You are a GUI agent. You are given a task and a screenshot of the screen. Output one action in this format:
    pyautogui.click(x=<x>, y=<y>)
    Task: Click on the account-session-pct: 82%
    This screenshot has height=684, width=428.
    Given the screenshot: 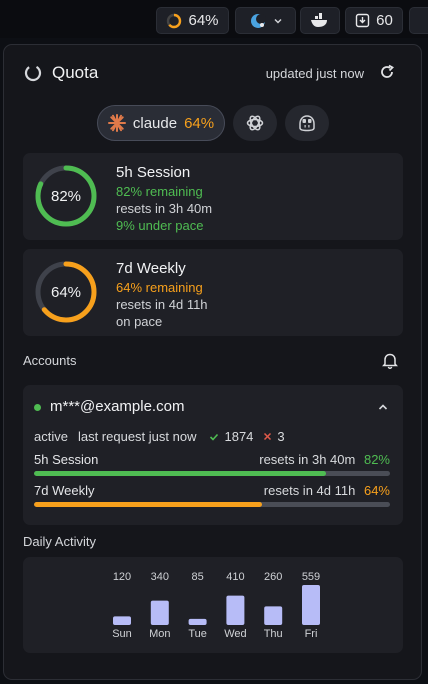 What is the action you would take?
    pyautogui.click(x=376, y=459)
    